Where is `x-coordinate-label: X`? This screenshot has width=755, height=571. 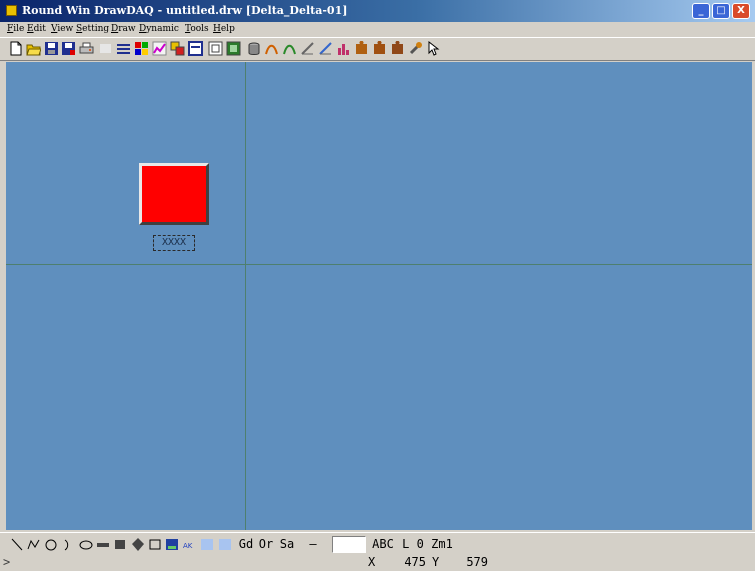
x-coordinate-label: X is located at coordinates (372, 562).